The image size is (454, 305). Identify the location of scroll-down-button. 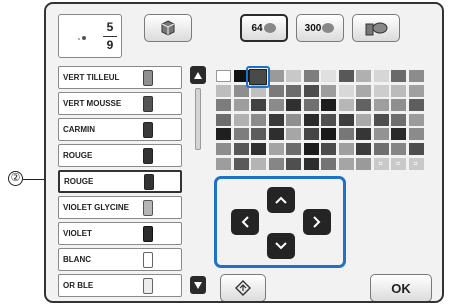
(198, 285).